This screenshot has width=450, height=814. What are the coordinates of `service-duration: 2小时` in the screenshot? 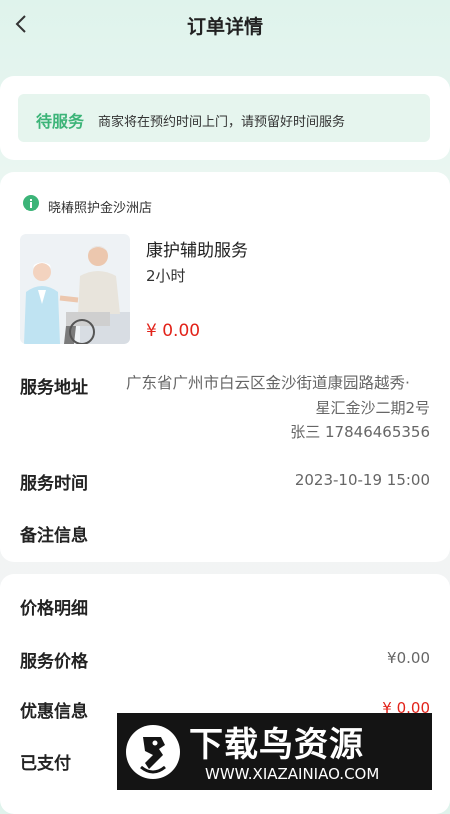 It's located at (166, 276).